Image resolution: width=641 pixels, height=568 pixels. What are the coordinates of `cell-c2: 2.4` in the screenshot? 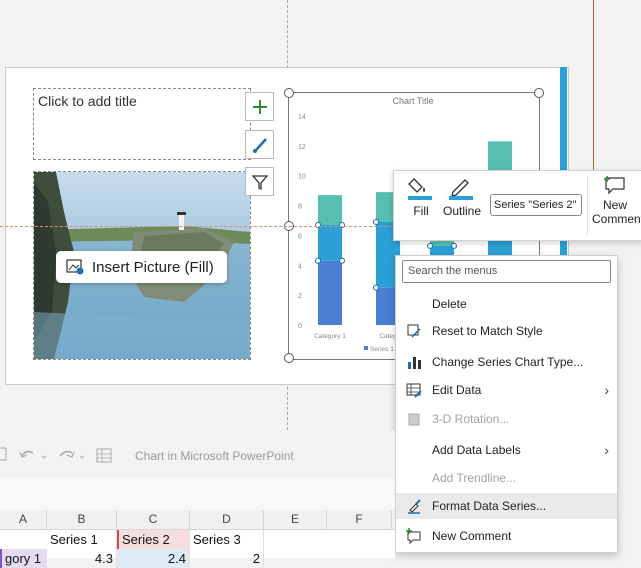 It's located at (153, 558).